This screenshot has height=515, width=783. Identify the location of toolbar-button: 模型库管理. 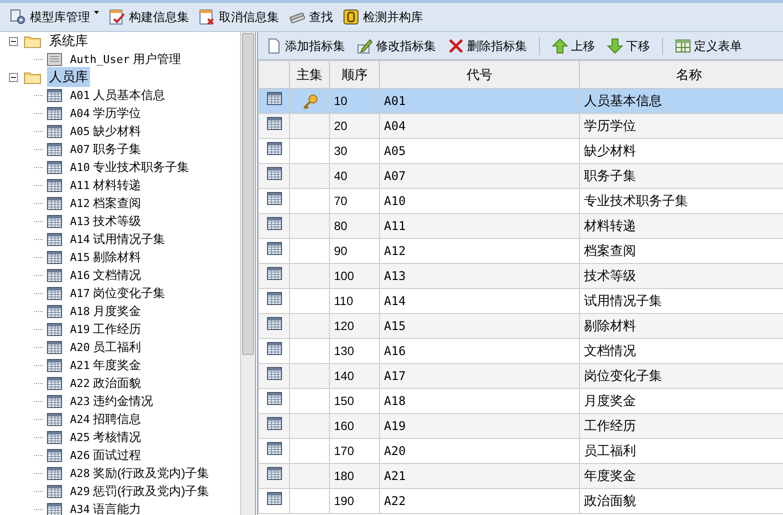
(54, 17).